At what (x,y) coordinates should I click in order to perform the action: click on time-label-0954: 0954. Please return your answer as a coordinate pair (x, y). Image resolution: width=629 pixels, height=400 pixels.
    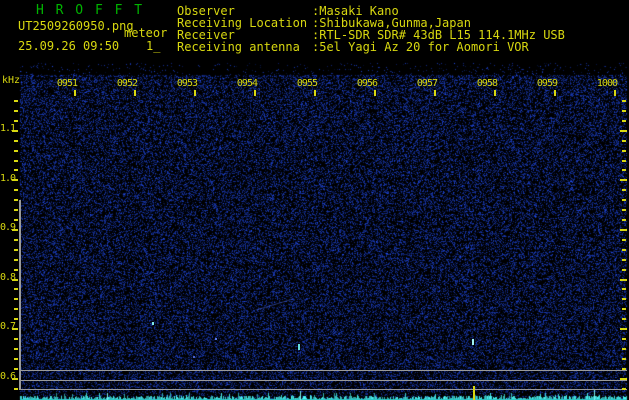
    Looking at the image, I should click on (247, 83).